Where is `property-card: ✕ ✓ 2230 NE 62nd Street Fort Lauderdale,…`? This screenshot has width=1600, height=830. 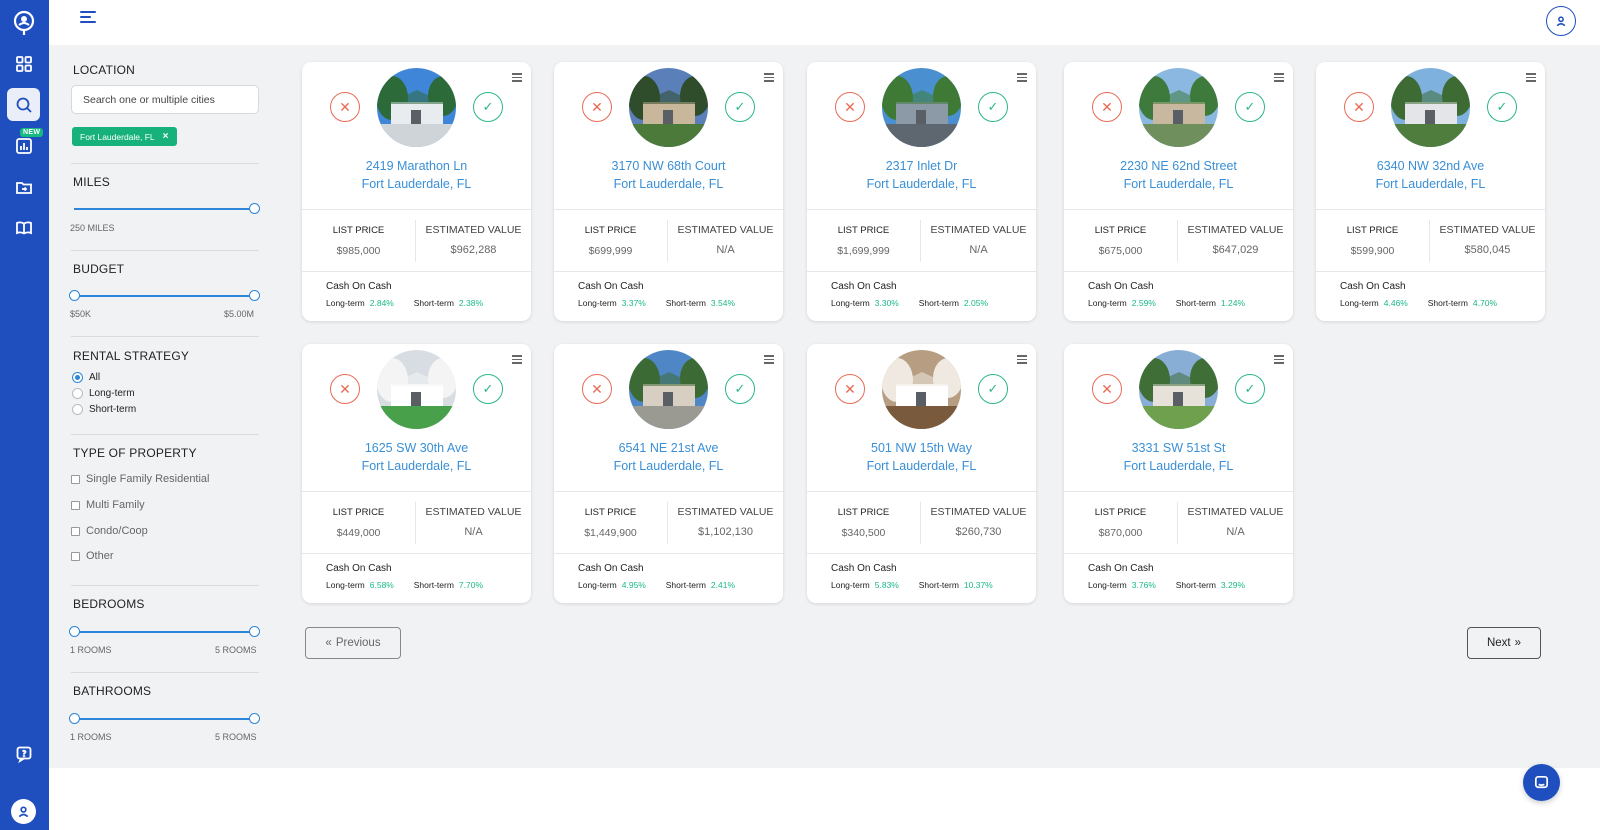
property-card: ✕ ✓ 2230 NE 62nd Street Fort Lauderdale,… is located at coordinates (1178, 191).